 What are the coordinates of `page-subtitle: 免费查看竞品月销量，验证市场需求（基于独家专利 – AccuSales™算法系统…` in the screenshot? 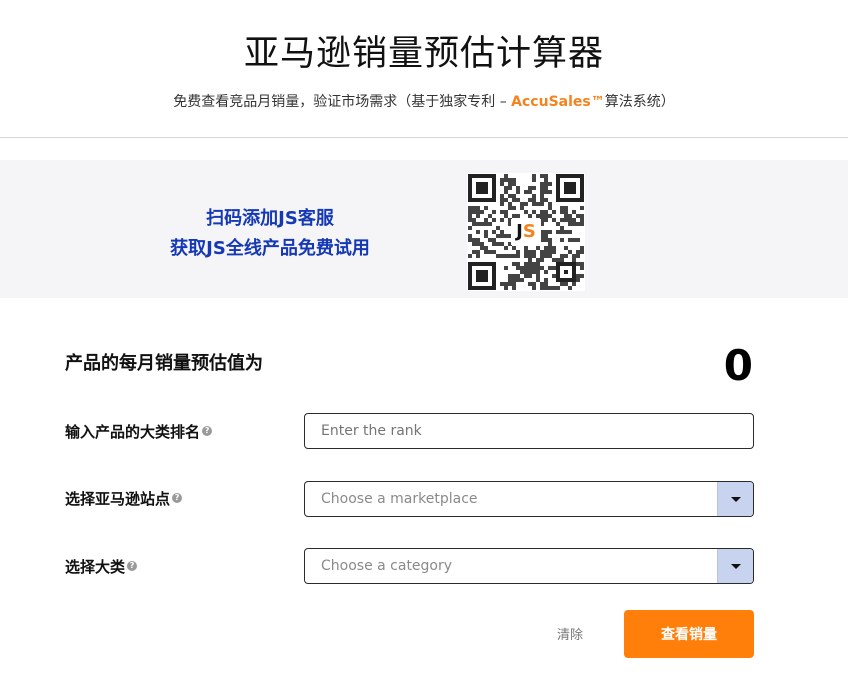 It's located at (424, 102).